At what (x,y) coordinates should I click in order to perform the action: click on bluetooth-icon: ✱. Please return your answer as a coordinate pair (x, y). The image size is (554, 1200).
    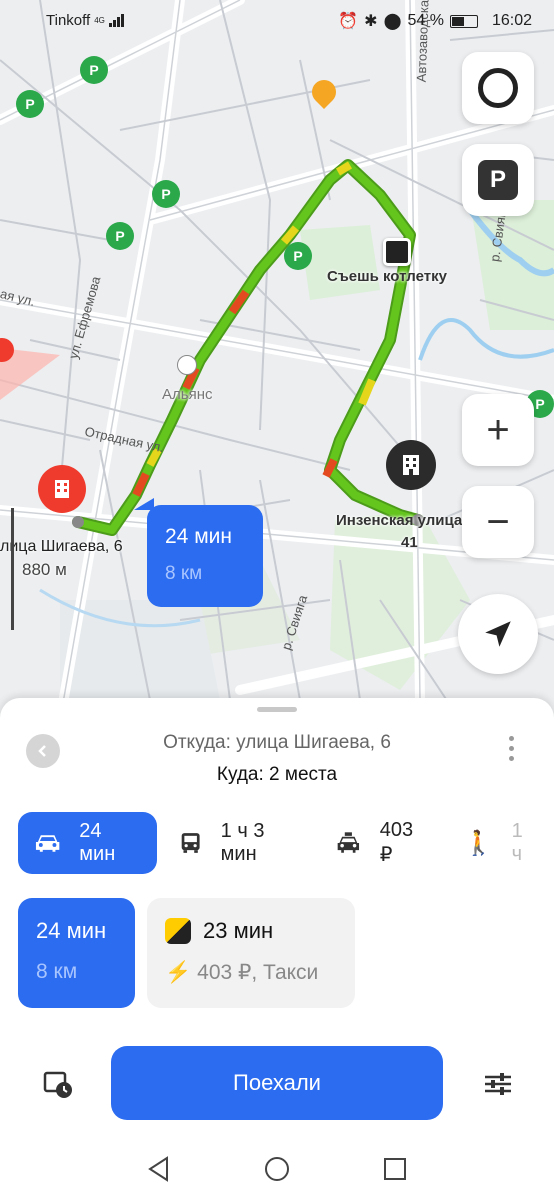
    Looking at the image, I should click on (371, 21).